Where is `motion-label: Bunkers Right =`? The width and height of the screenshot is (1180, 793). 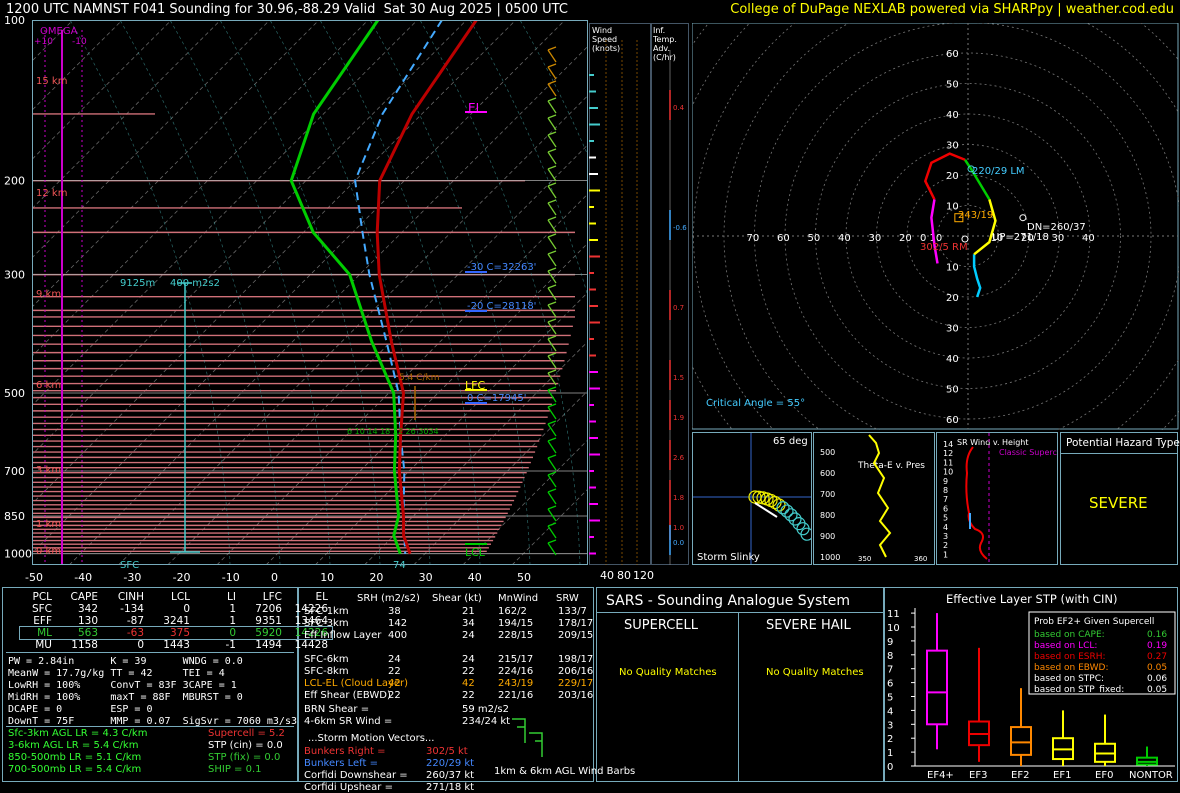
motion-label: Bunkers Right = is located at coordinates (345, 751).